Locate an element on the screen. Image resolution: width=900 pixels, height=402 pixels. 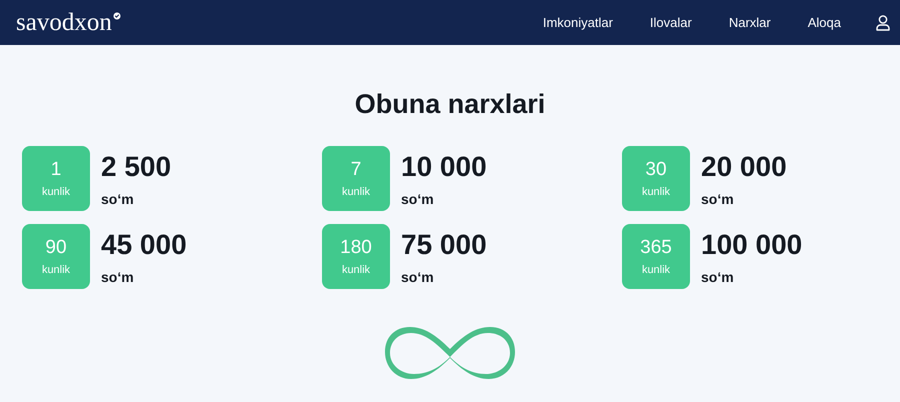
days-count: 30 is located at coordinates (656, 170).